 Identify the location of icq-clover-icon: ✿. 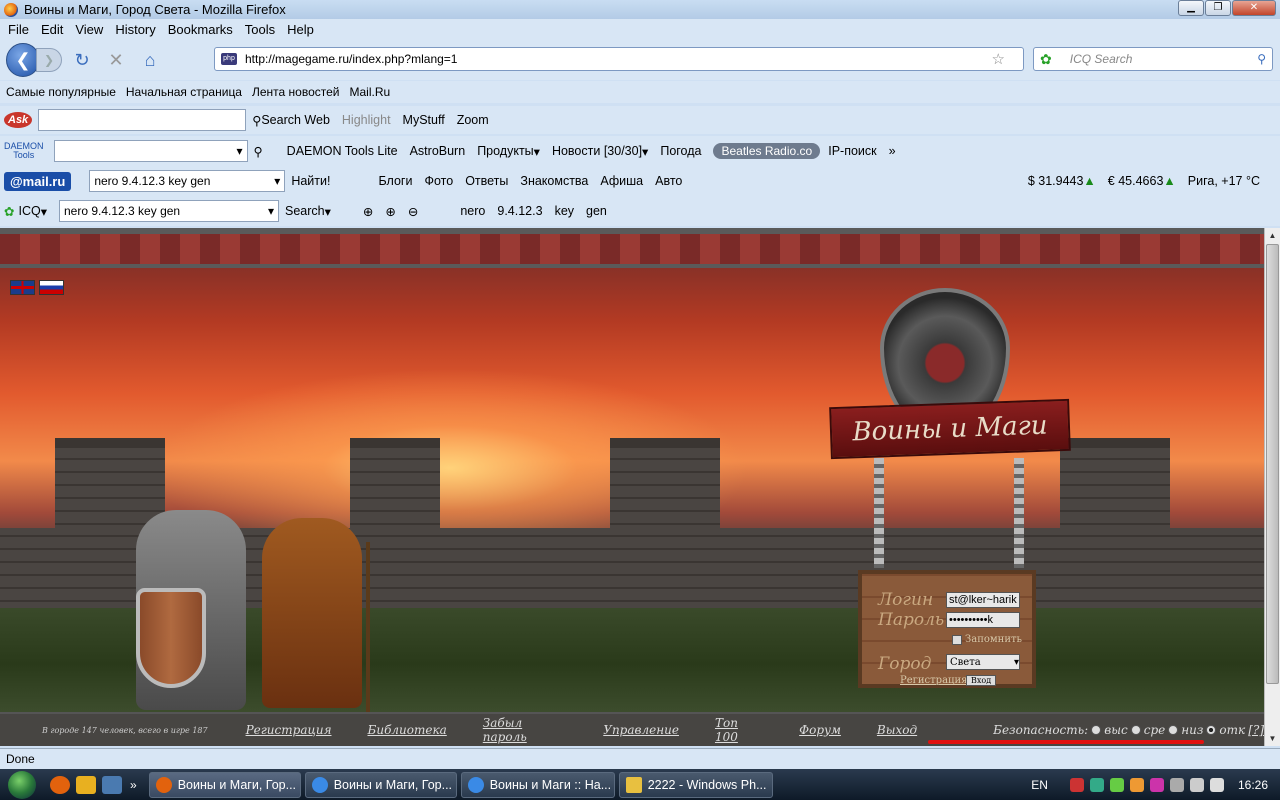
(1046, 59).